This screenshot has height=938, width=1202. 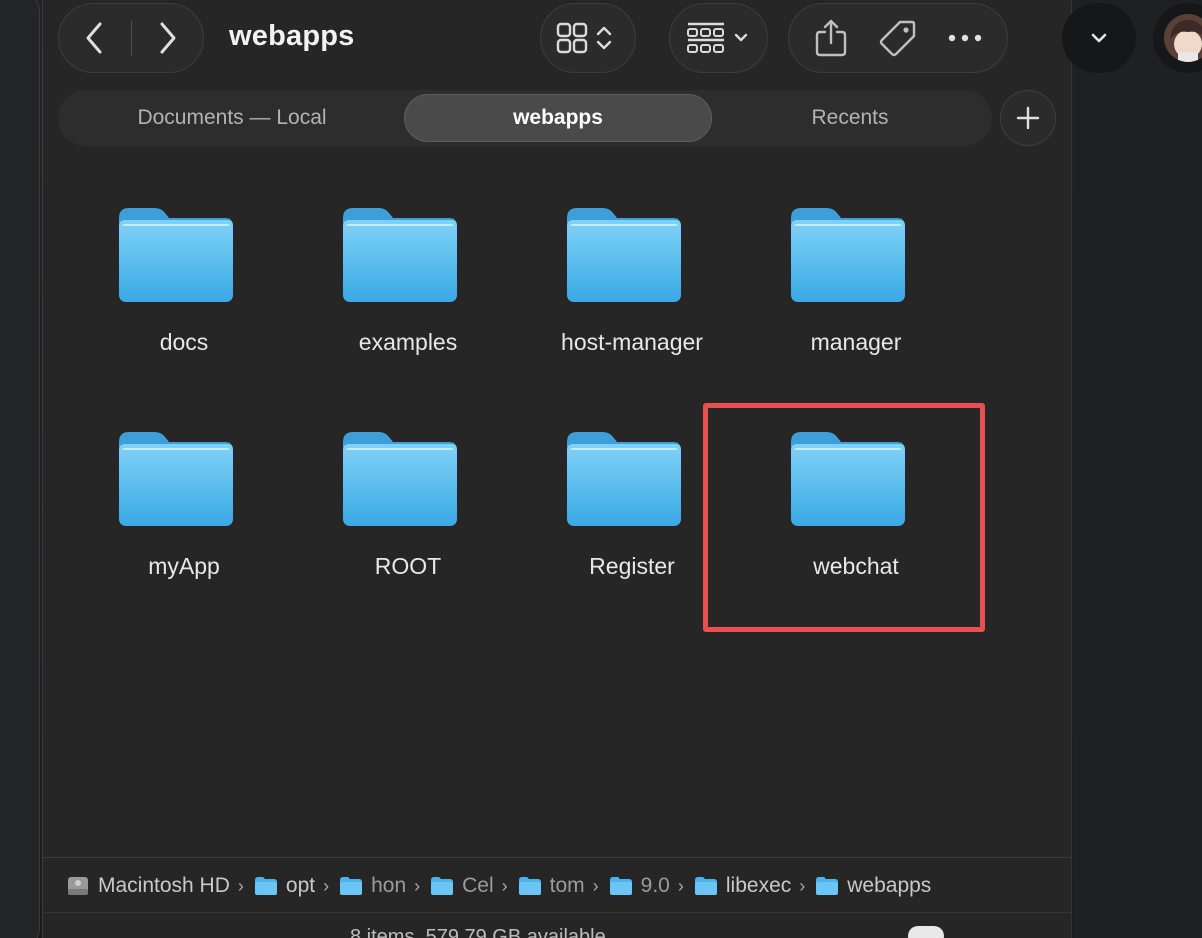 What do you see at coordinates (372, 886) in the screenshot?
I see `path-item-hon: hon` at bounding box center [372, 886].